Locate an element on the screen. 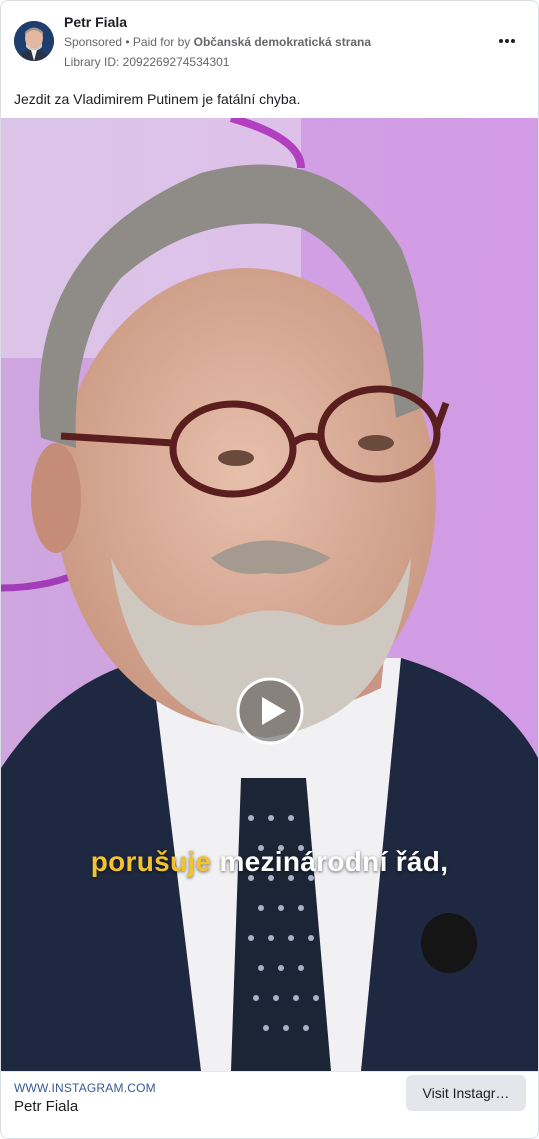 The image size is (539, 1139). more-horizontal-icon is located at coordinates (507, 41).